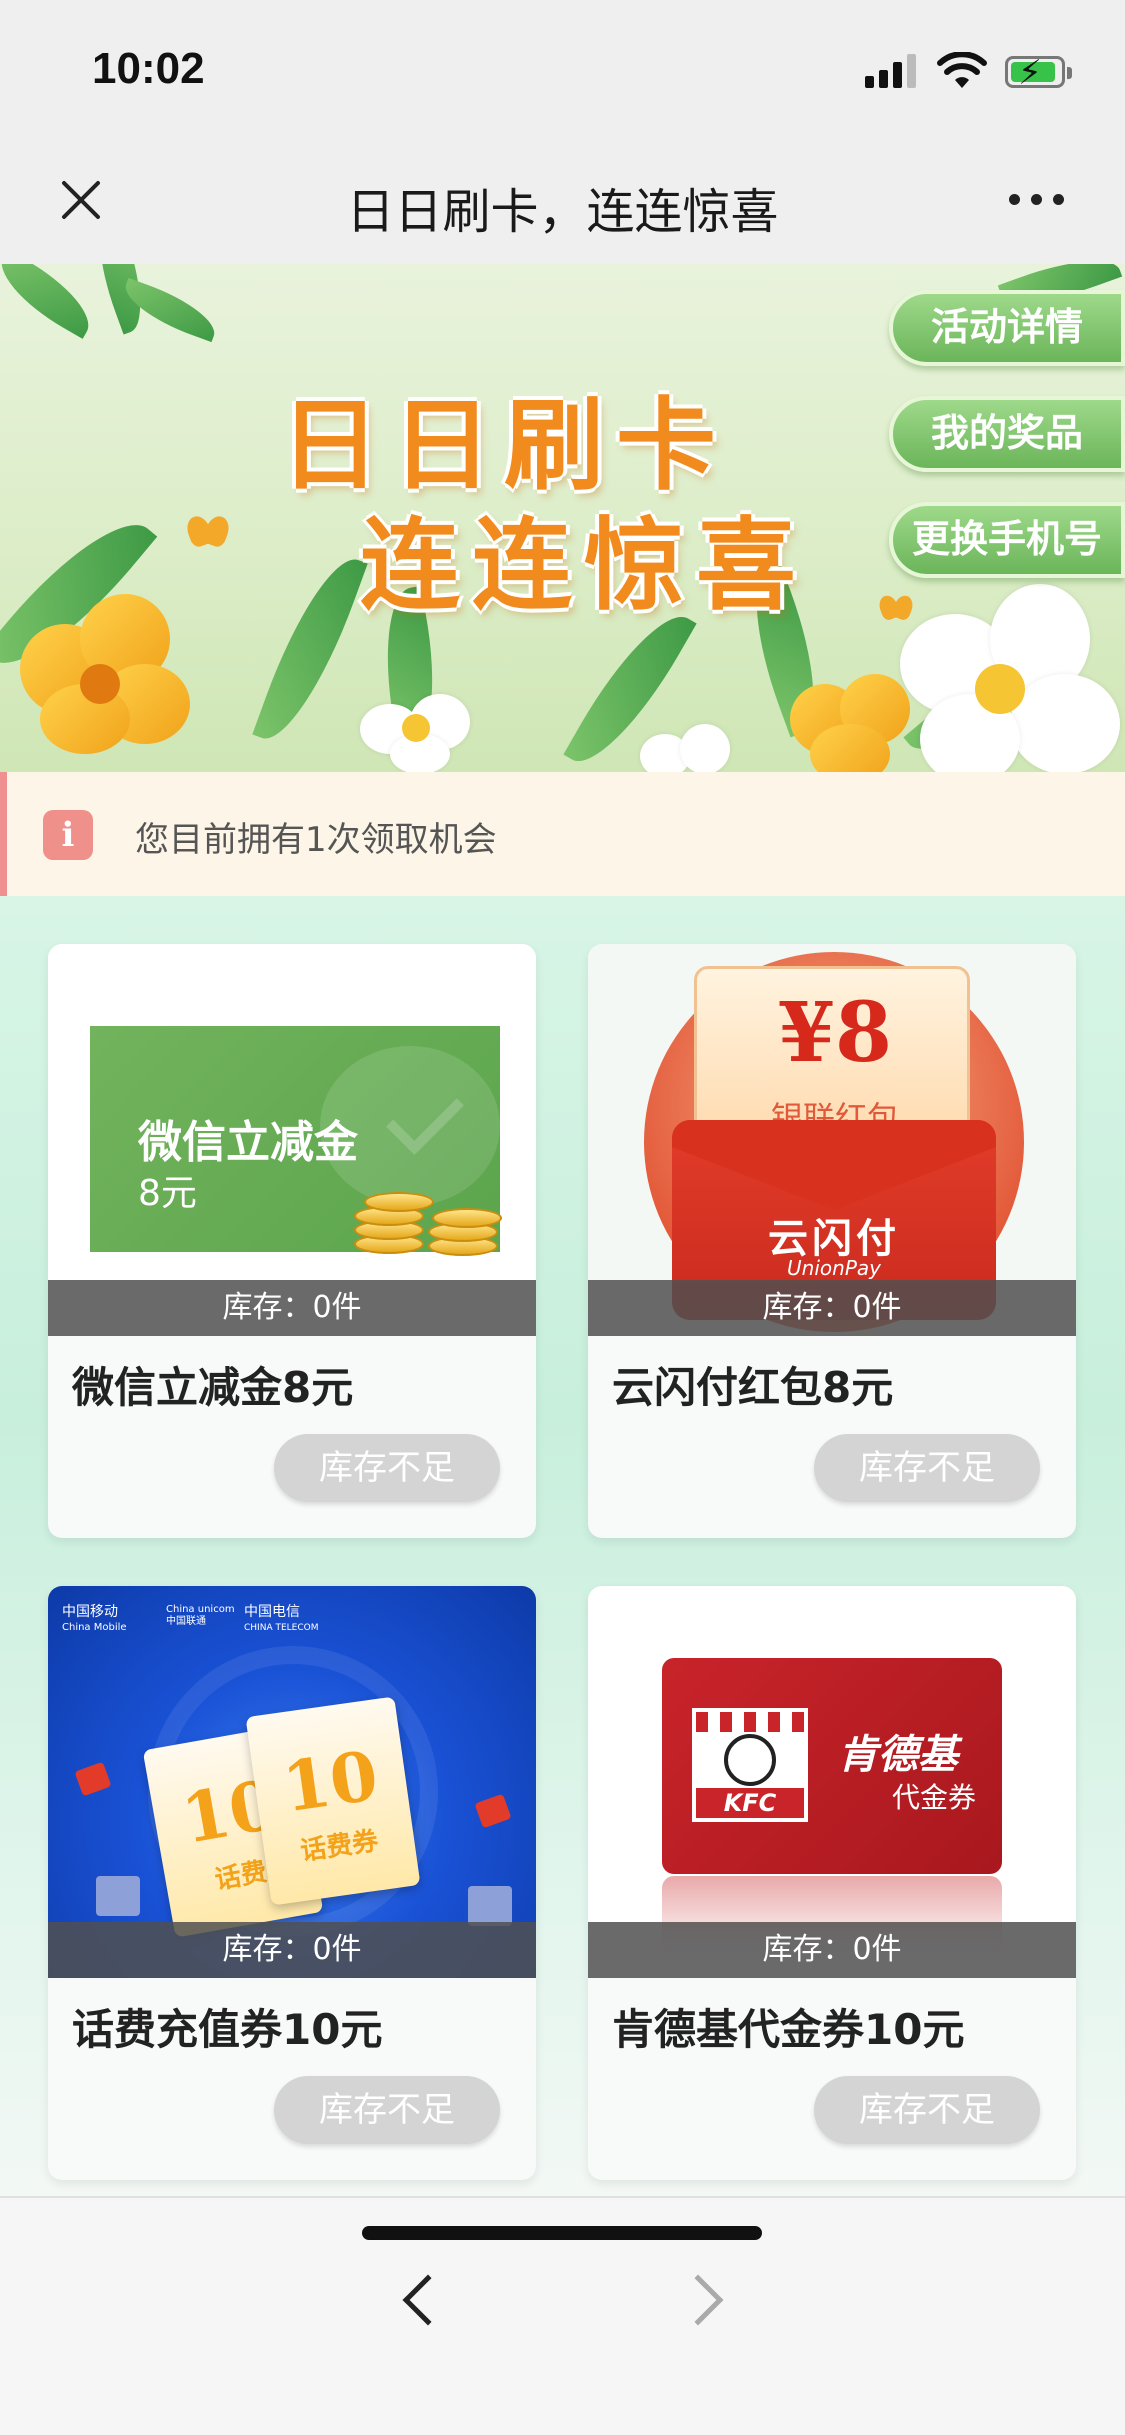 This screenshot has width=1125, height=2435. Describe the element at coordinates (832, 1766) in the screenshot. I see `kfc-voucher-image: KFC 肯德基 代金券` at that location.